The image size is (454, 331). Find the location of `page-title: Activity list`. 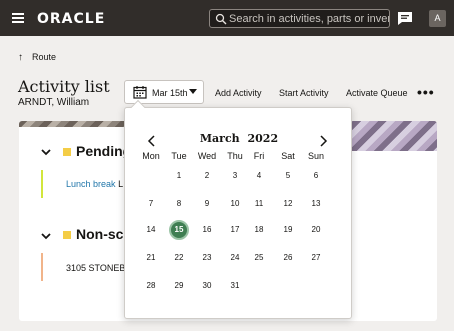

page-title: Activity list is located at coordinates (64, 86).